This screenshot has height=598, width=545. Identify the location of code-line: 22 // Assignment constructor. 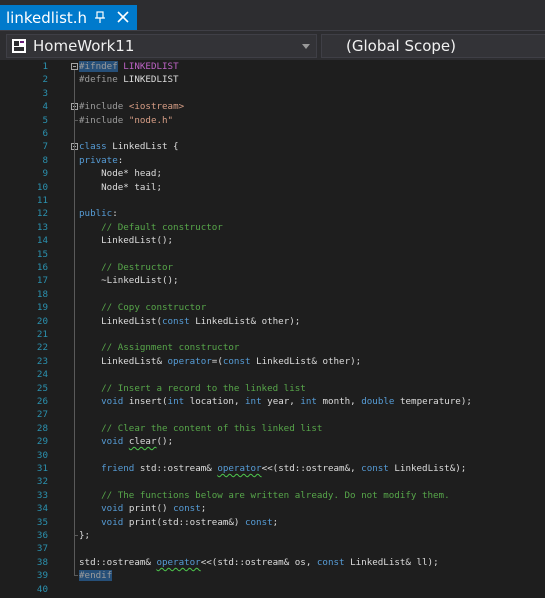
(272, 347).